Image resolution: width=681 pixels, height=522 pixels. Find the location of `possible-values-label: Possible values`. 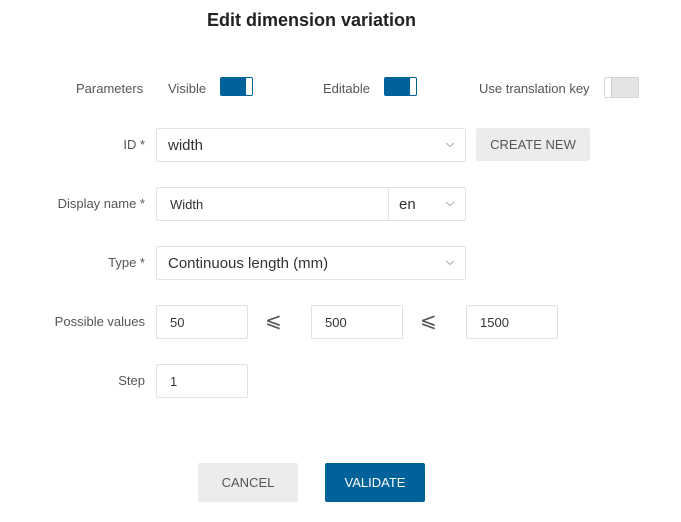

possible-values-label: Possible values is located at coordinates (99, 321).